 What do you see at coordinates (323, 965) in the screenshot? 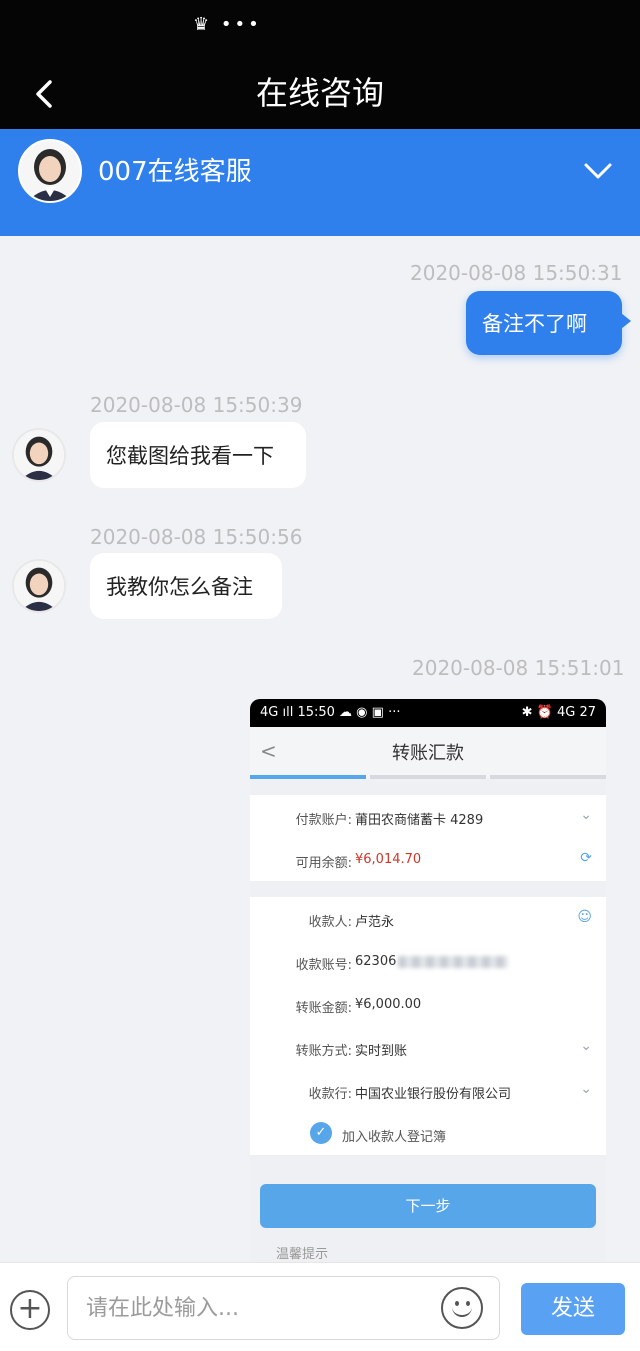
I see `row-label: 收款账号:` at bounding box center [323, 965].